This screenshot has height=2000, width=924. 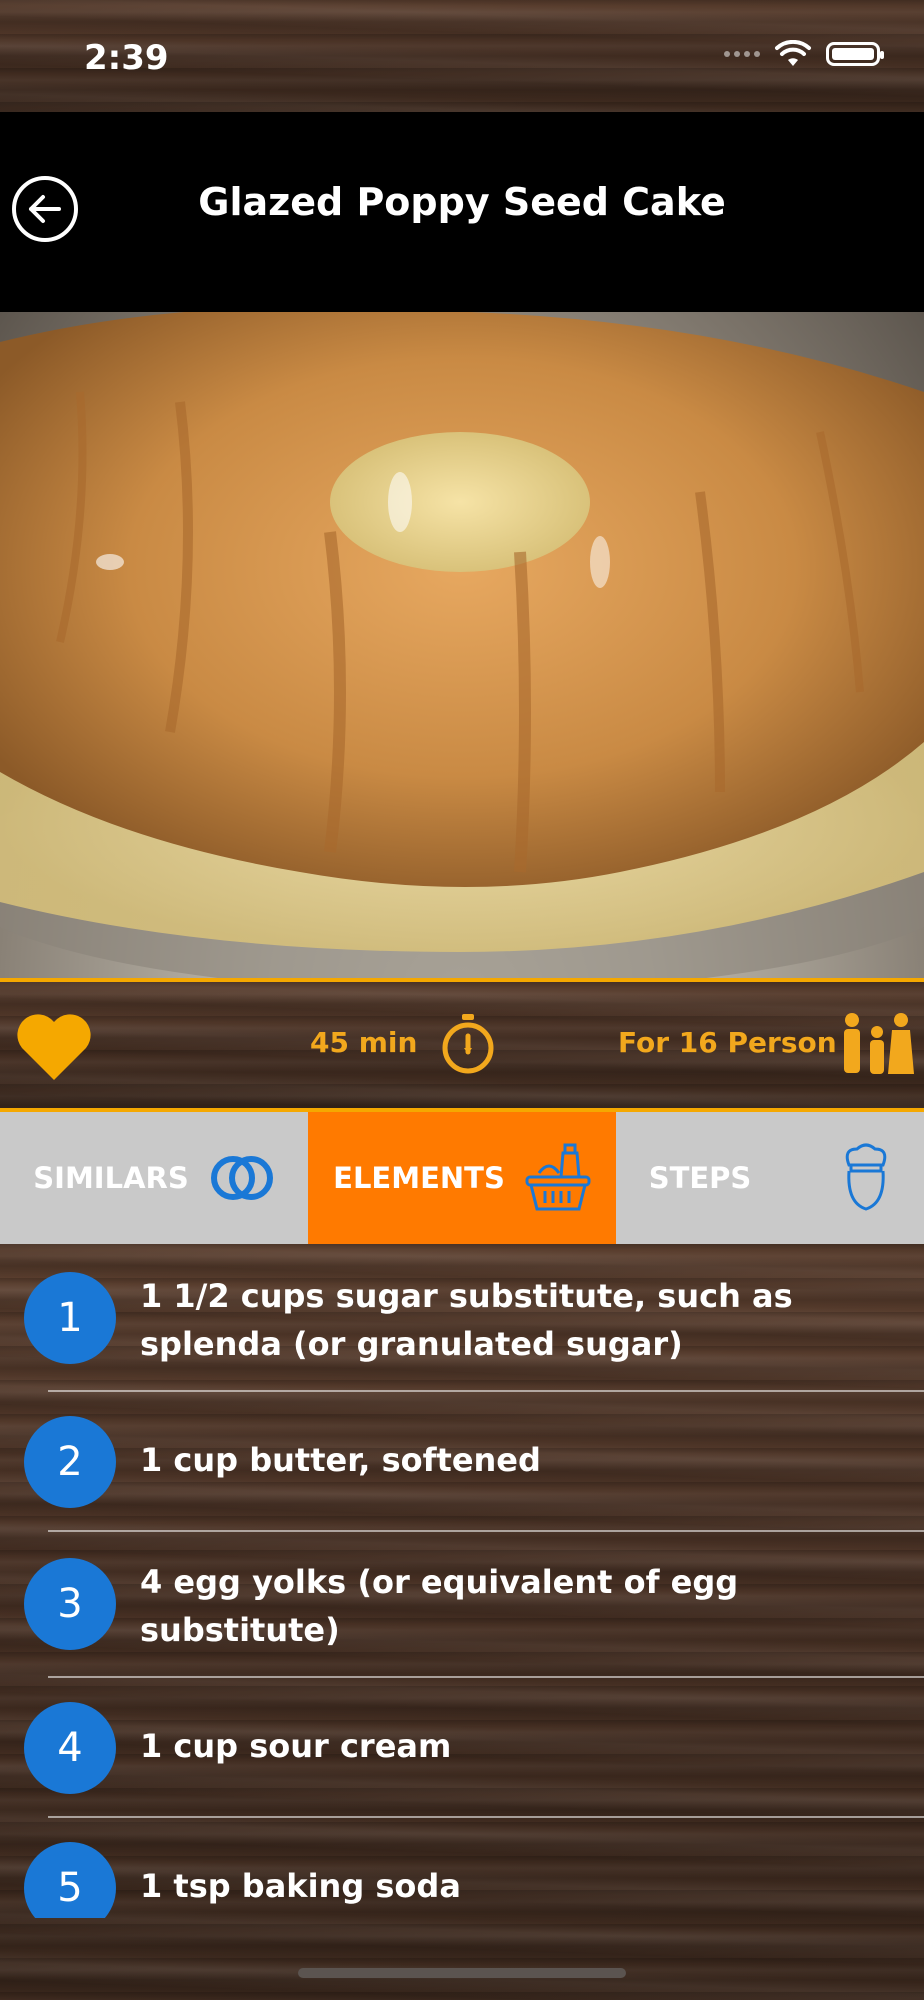 I want to click on wifi-icon, so click(x=793, y=53).